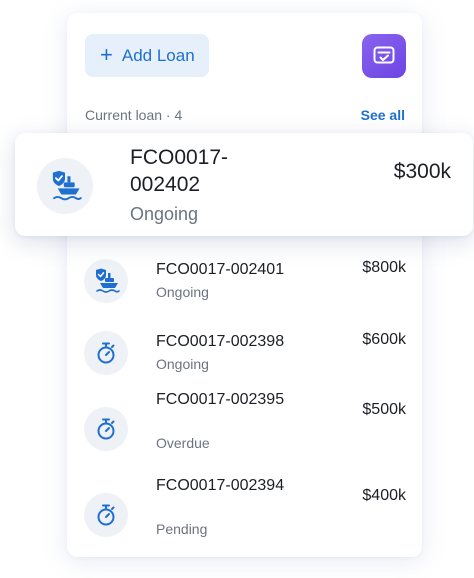 The height and width of the screenshot is (578, 474). I want to click on section-title: Current loan · 4, so click(134, 115).